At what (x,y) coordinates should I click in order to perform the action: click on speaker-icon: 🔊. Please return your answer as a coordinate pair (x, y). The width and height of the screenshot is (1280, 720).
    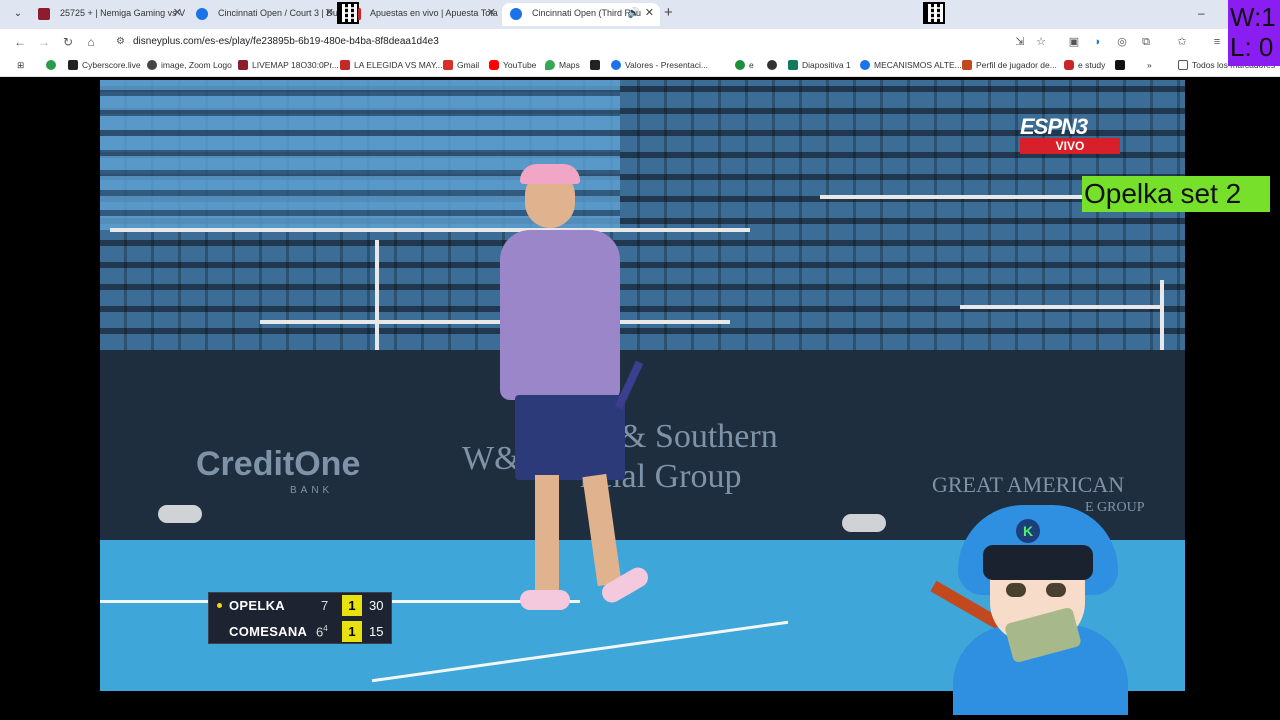
    Looking at the image, I should click on (634, 13).